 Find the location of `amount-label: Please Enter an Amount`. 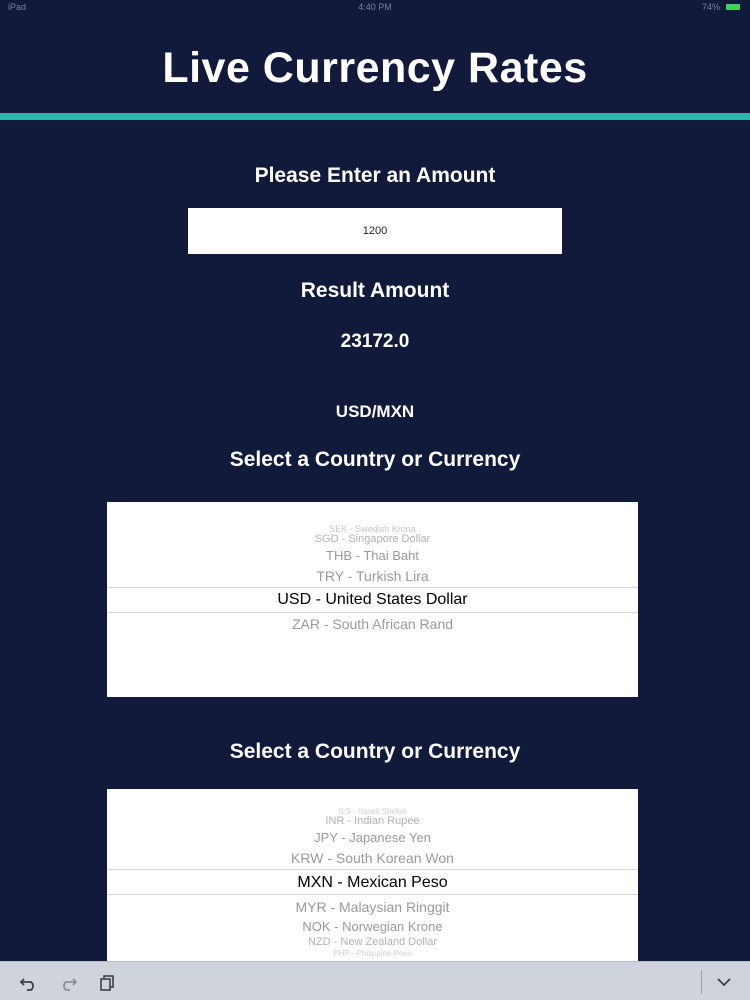

amount-label: Please Enter an Amount is located at coordinates (375, 175).